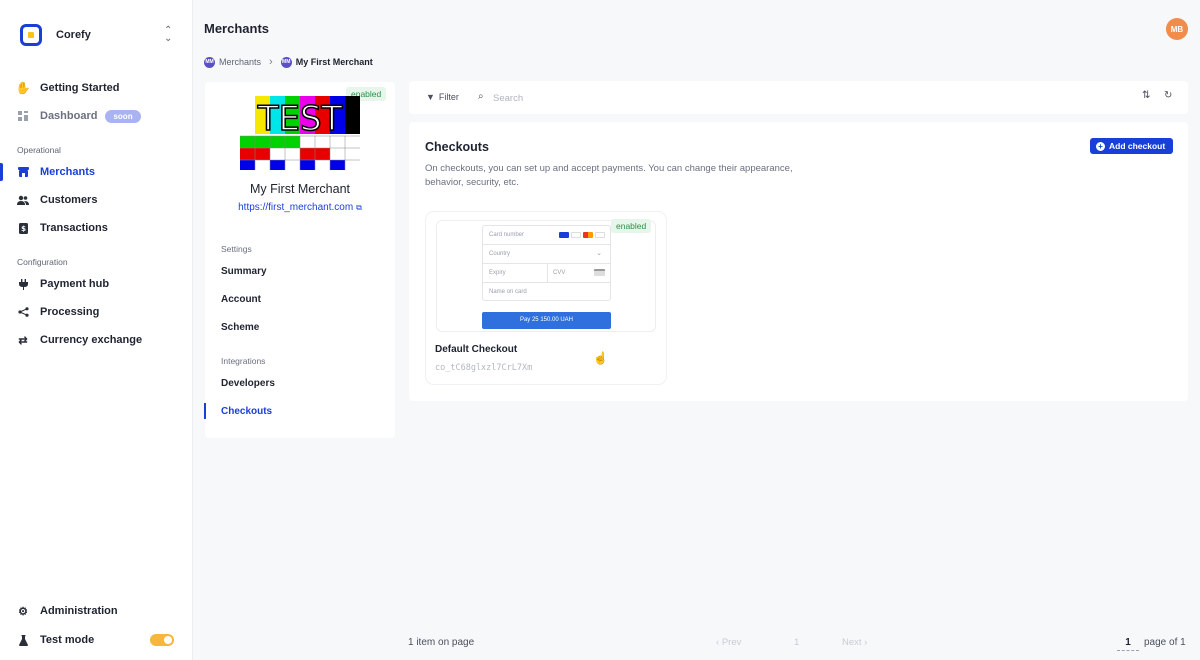 This screenshot has height=660, width=1200. I want to click on gear-icon: ⚙, so click(23, 611).